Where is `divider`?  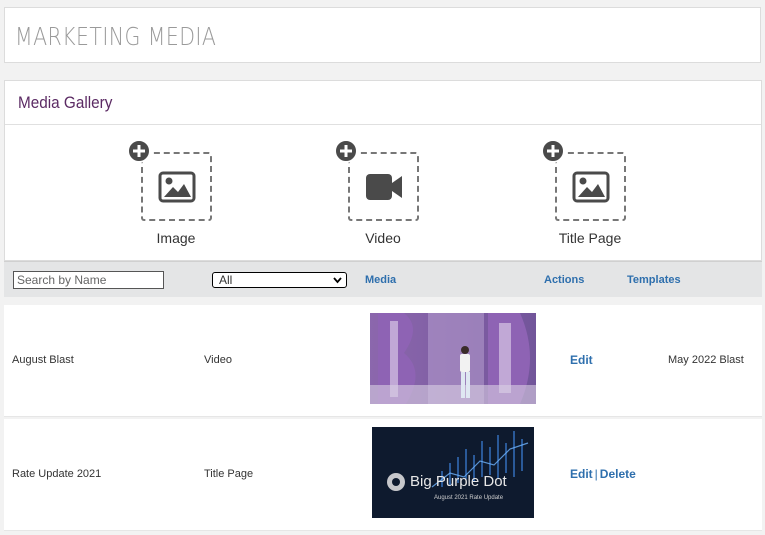
divider is located at coordinates (383, 124).